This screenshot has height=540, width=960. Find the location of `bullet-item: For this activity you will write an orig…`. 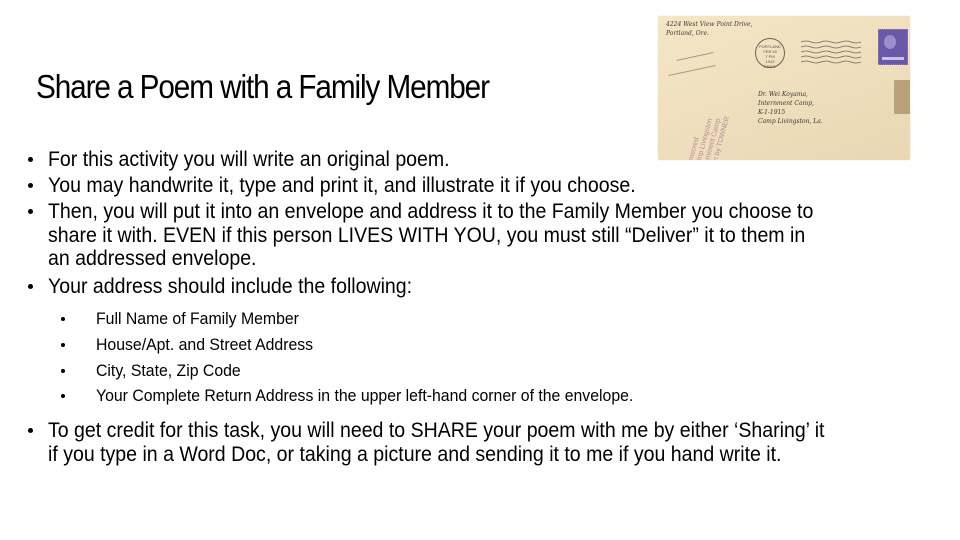

bullet-item: For this activity you will write an orig… is located at coordinates (456, 160).